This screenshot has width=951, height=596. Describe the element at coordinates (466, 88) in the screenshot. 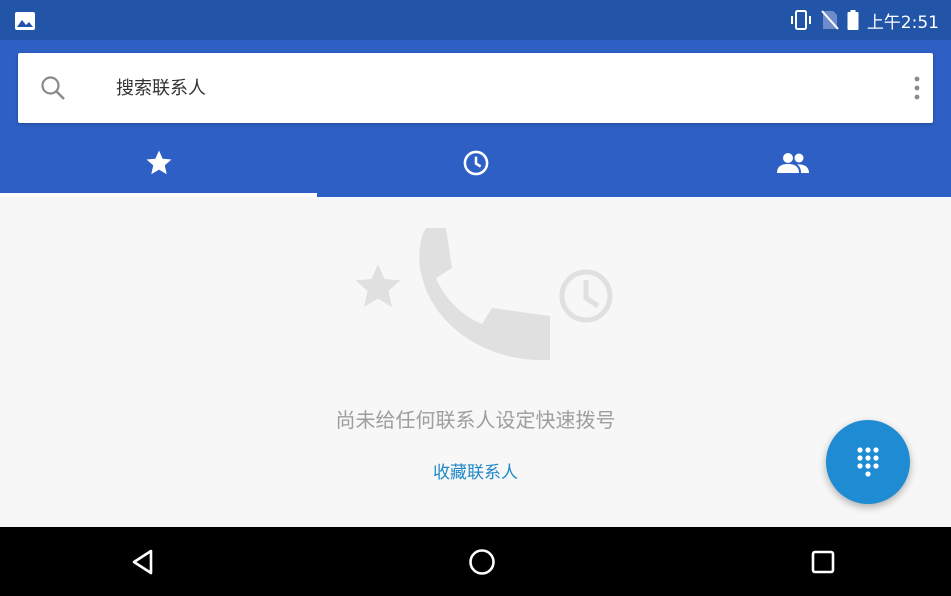

I see `search-input` at that location.